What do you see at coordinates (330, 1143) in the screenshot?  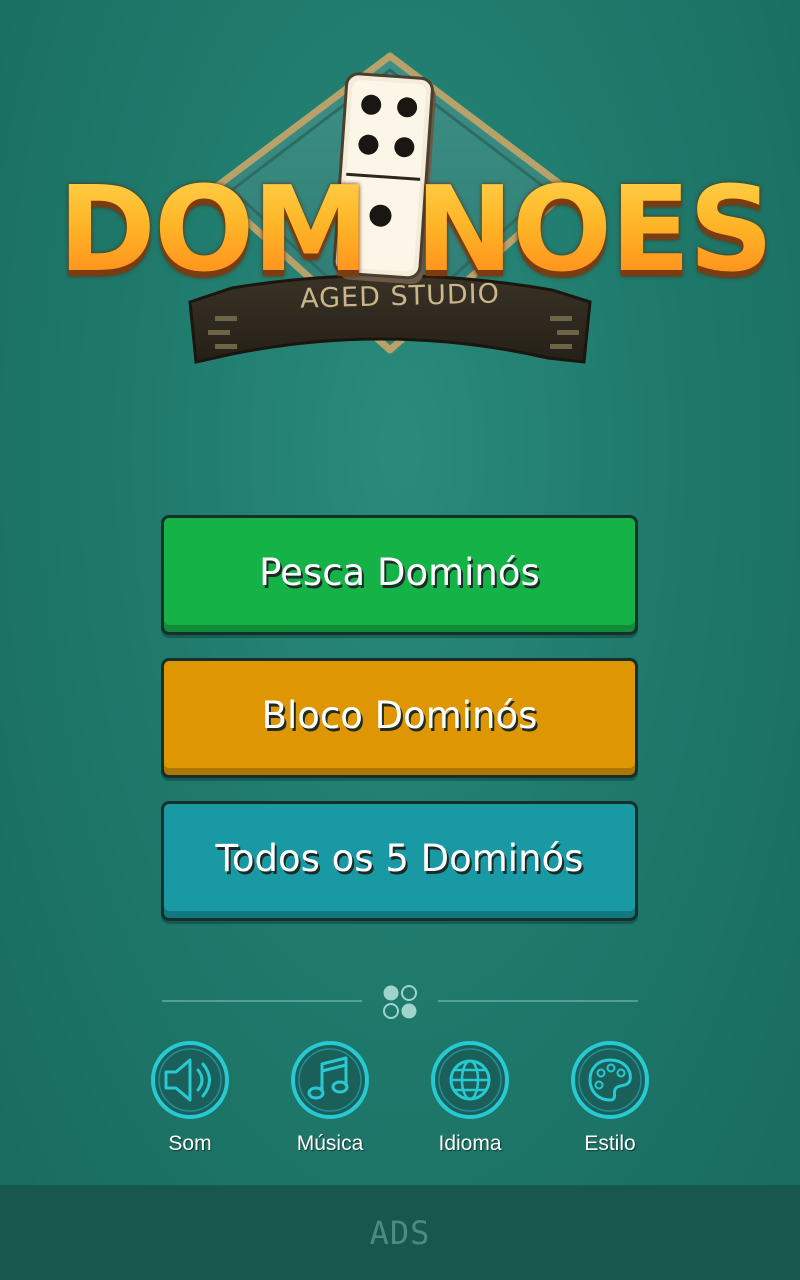 I see `music-label: Música` at bounding box center [330, 1143].